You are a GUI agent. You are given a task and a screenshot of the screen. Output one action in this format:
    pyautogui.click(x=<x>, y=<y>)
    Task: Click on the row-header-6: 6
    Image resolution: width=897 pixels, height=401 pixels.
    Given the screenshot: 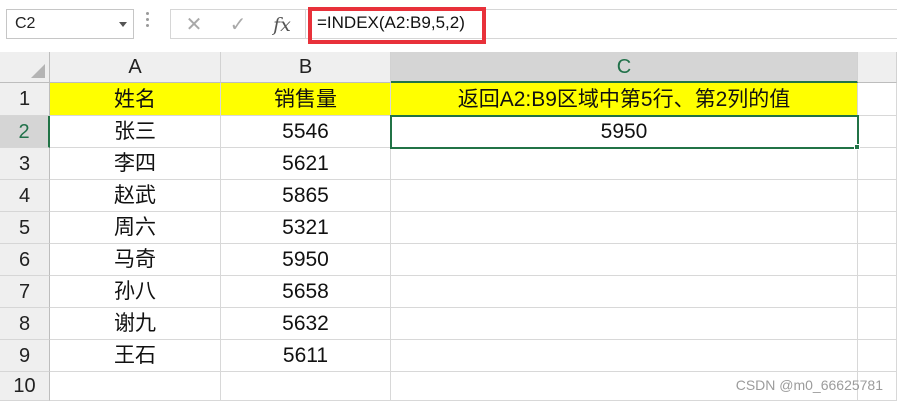 What is the action you would take?
    pyautogui.click(x=25, y=260)
    